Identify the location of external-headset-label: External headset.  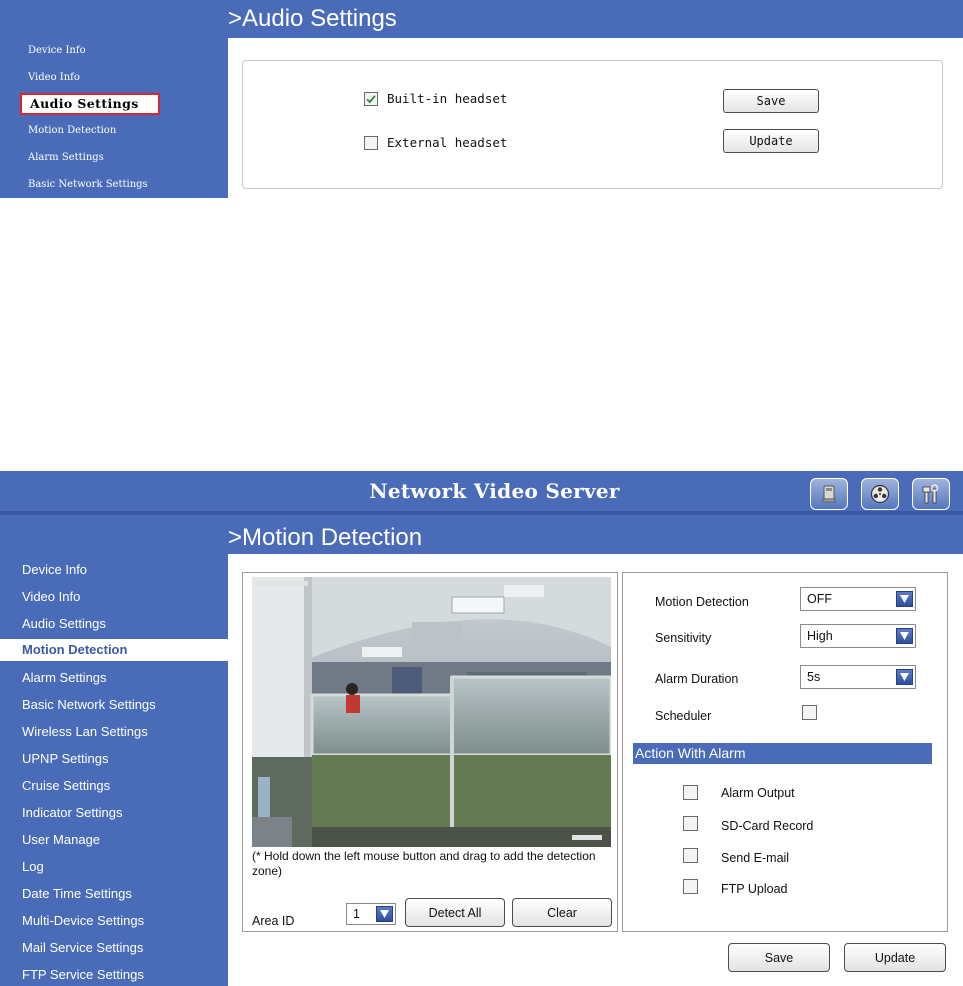
(447, 142).